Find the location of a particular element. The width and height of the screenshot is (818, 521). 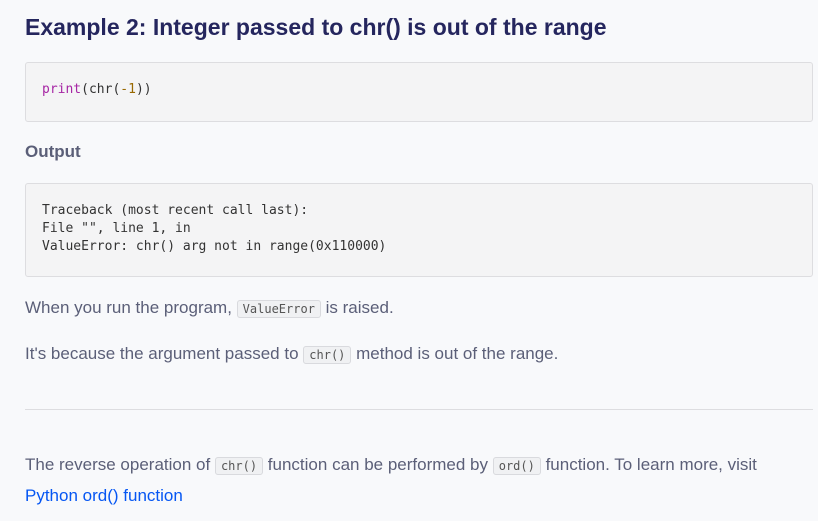

code-open: (chr( is located at coordinates (101, 89).